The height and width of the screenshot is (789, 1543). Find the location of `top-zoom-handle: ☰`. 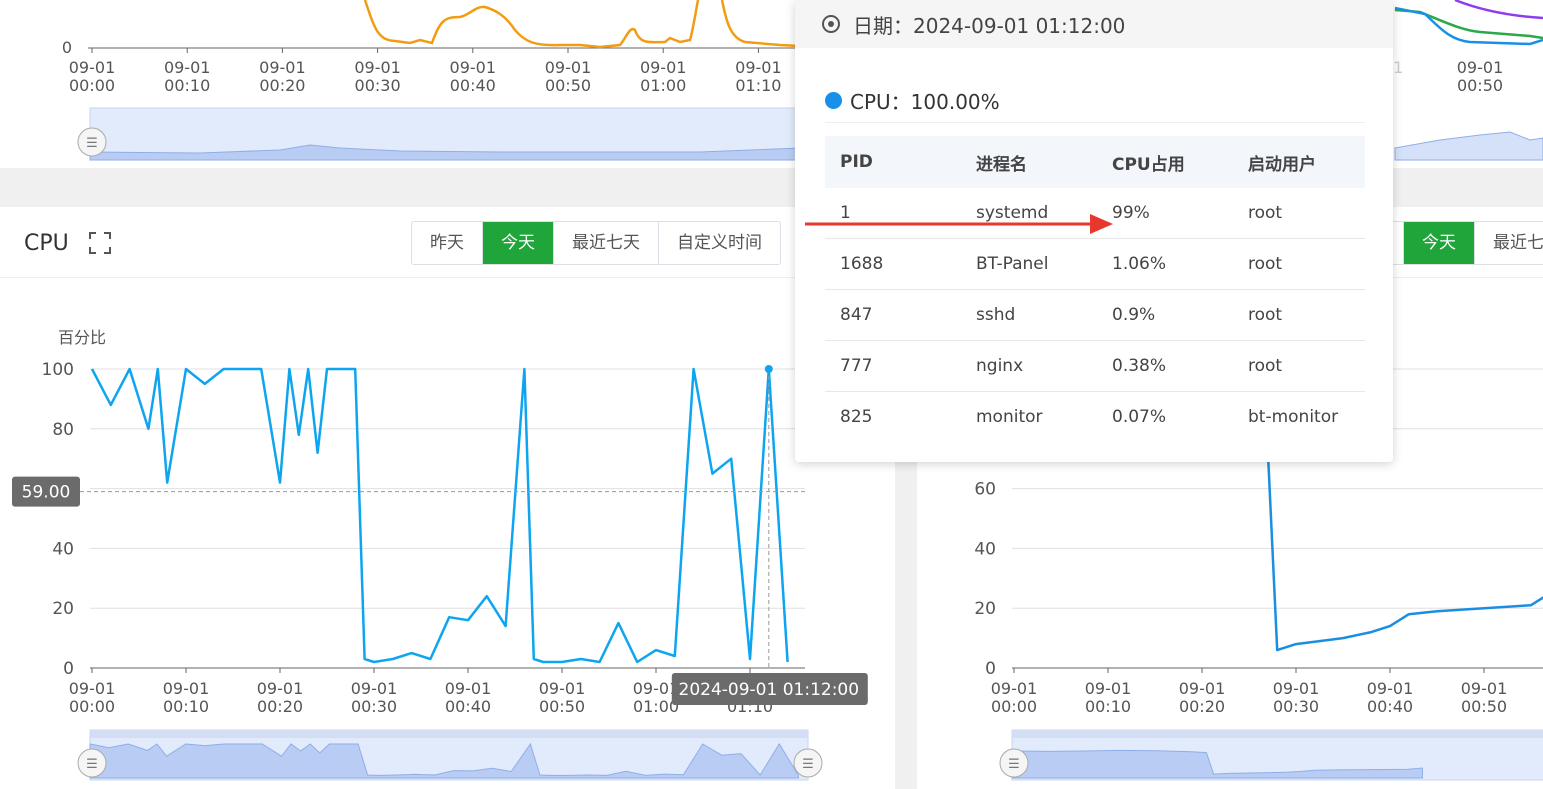

top-zoom-handle: ☰ is located at coordinates (92, 142).